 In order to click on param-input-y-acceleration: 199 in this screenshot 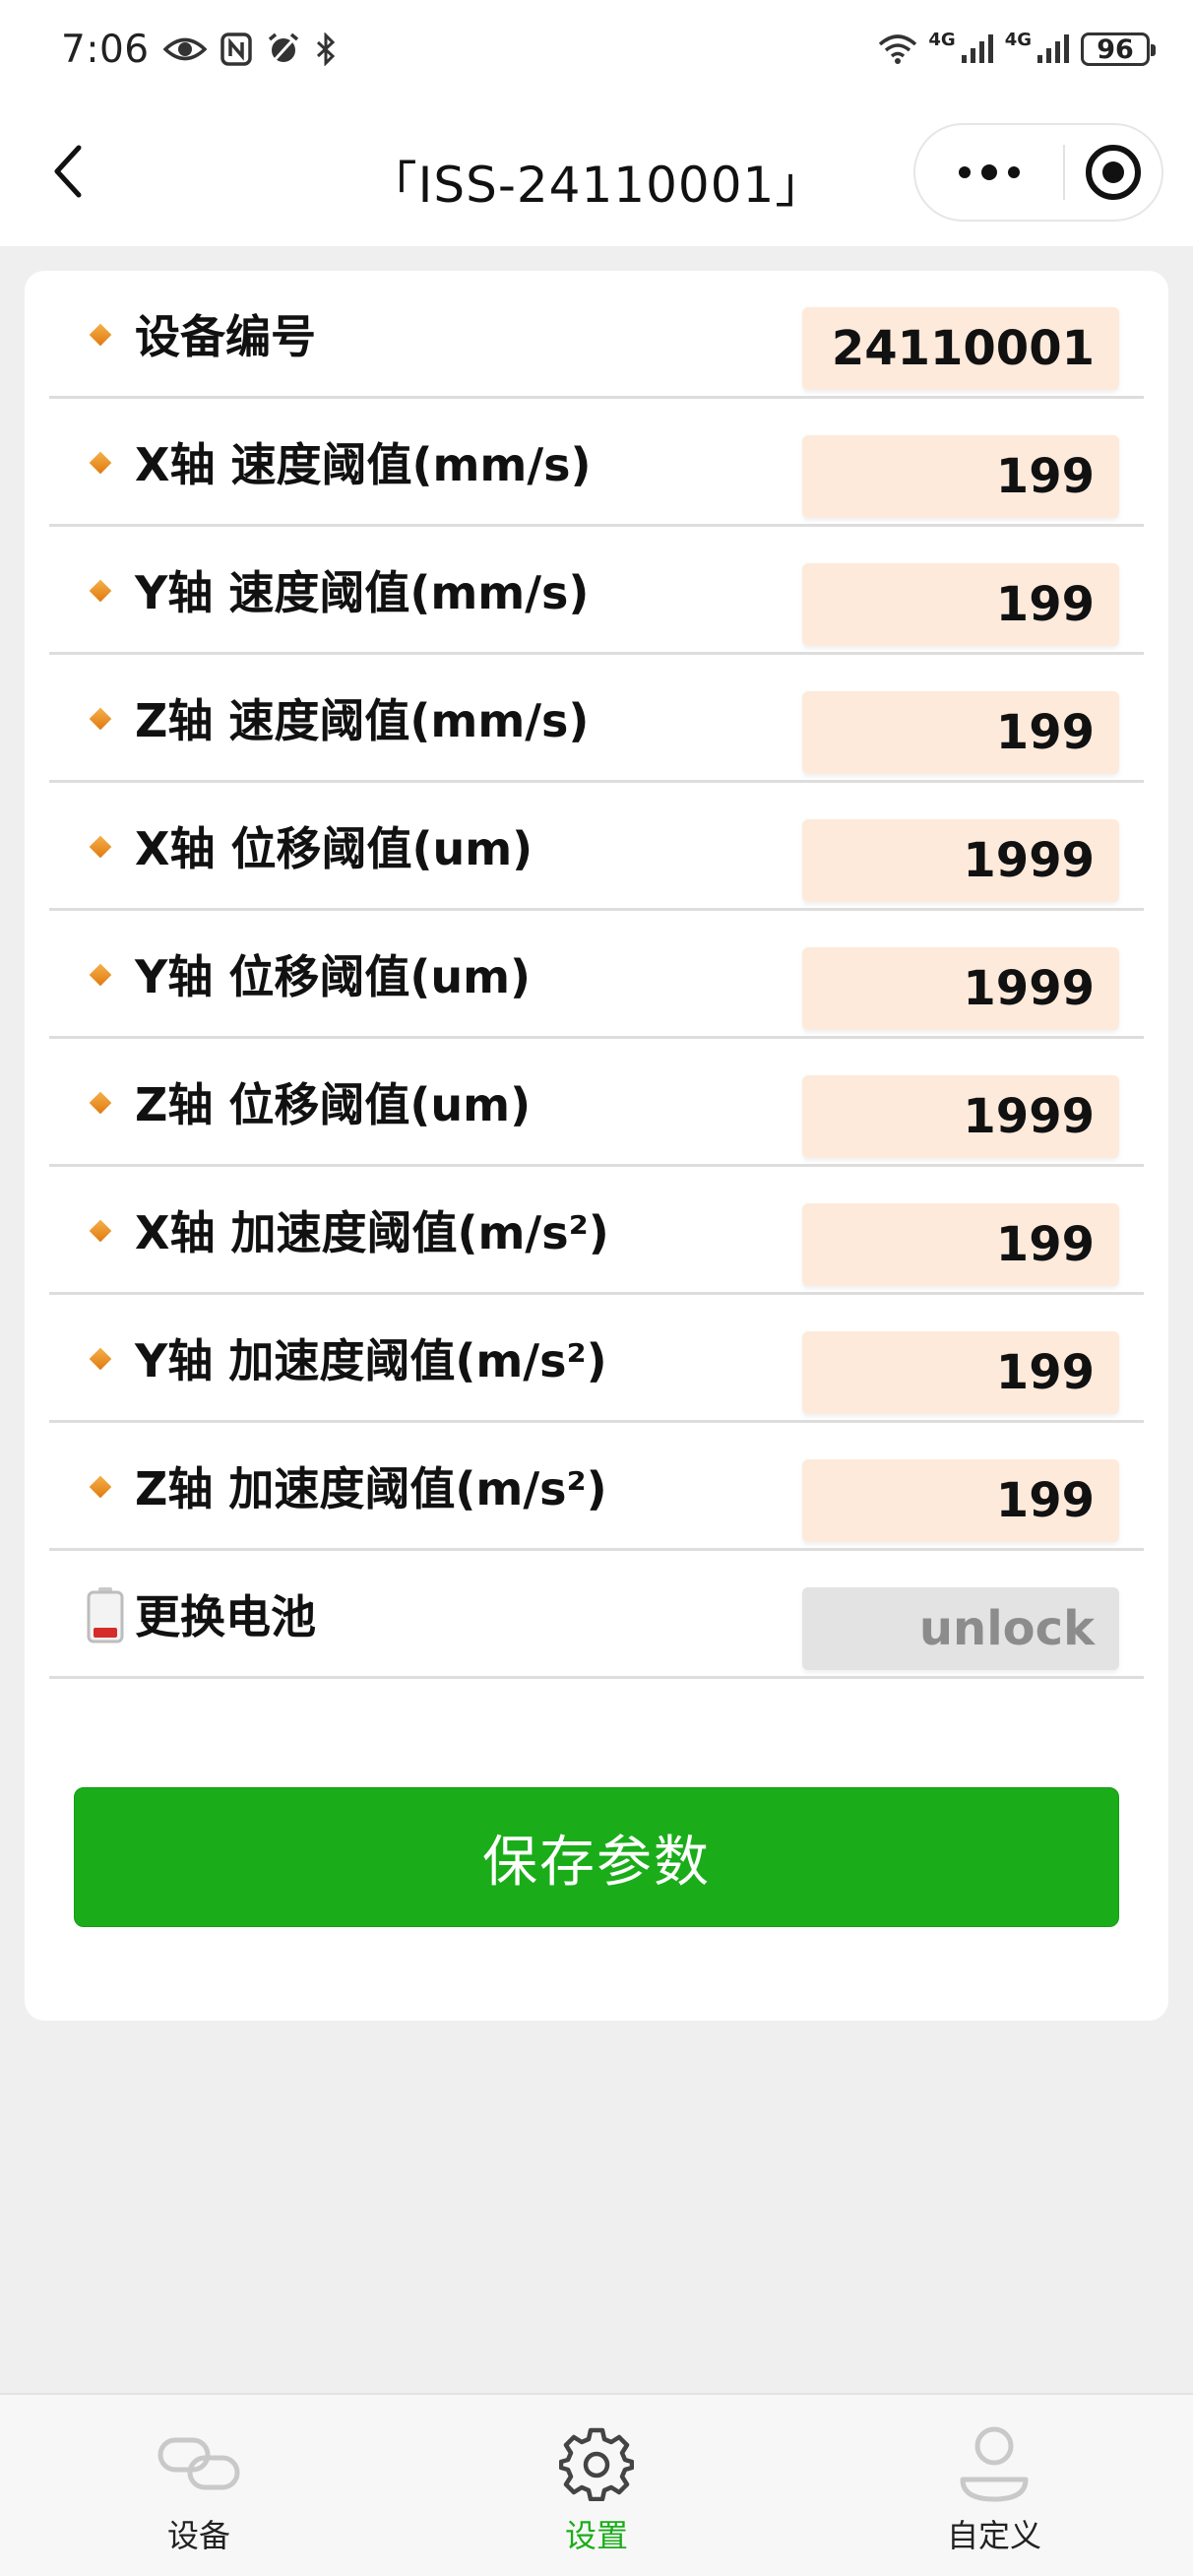, I will do `click(960, 1372)`.